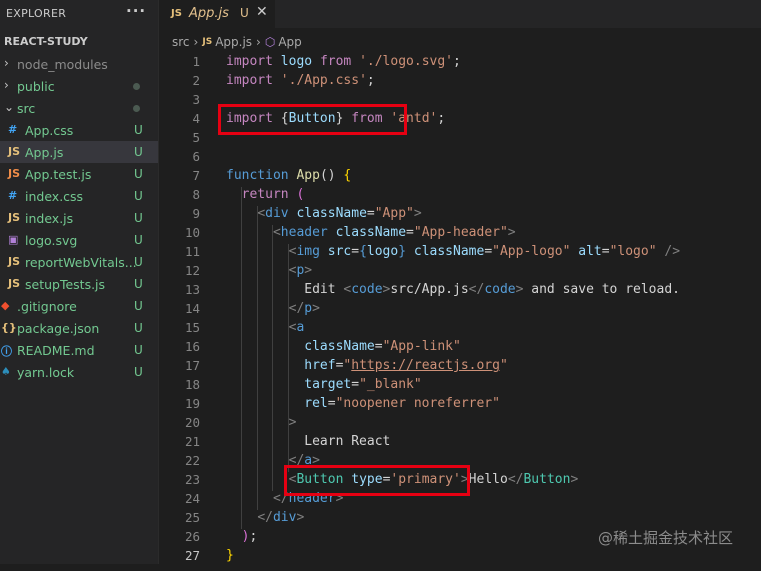  Describe the element at coordinates (192, 479) in the screenshot. I see `line-number: 23` at that location.